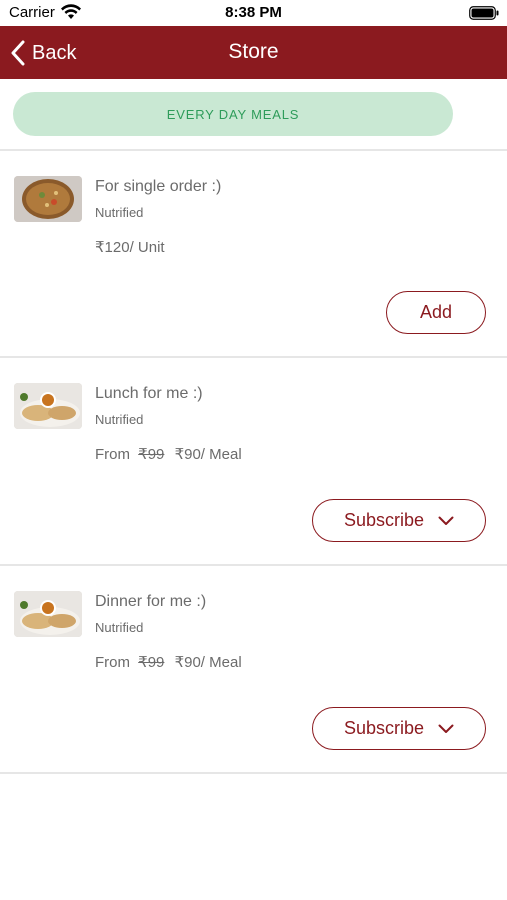 The height and width of the screenshot is (900, 507). I want to click on product-name: Dinner for me :), so click(151, 601).